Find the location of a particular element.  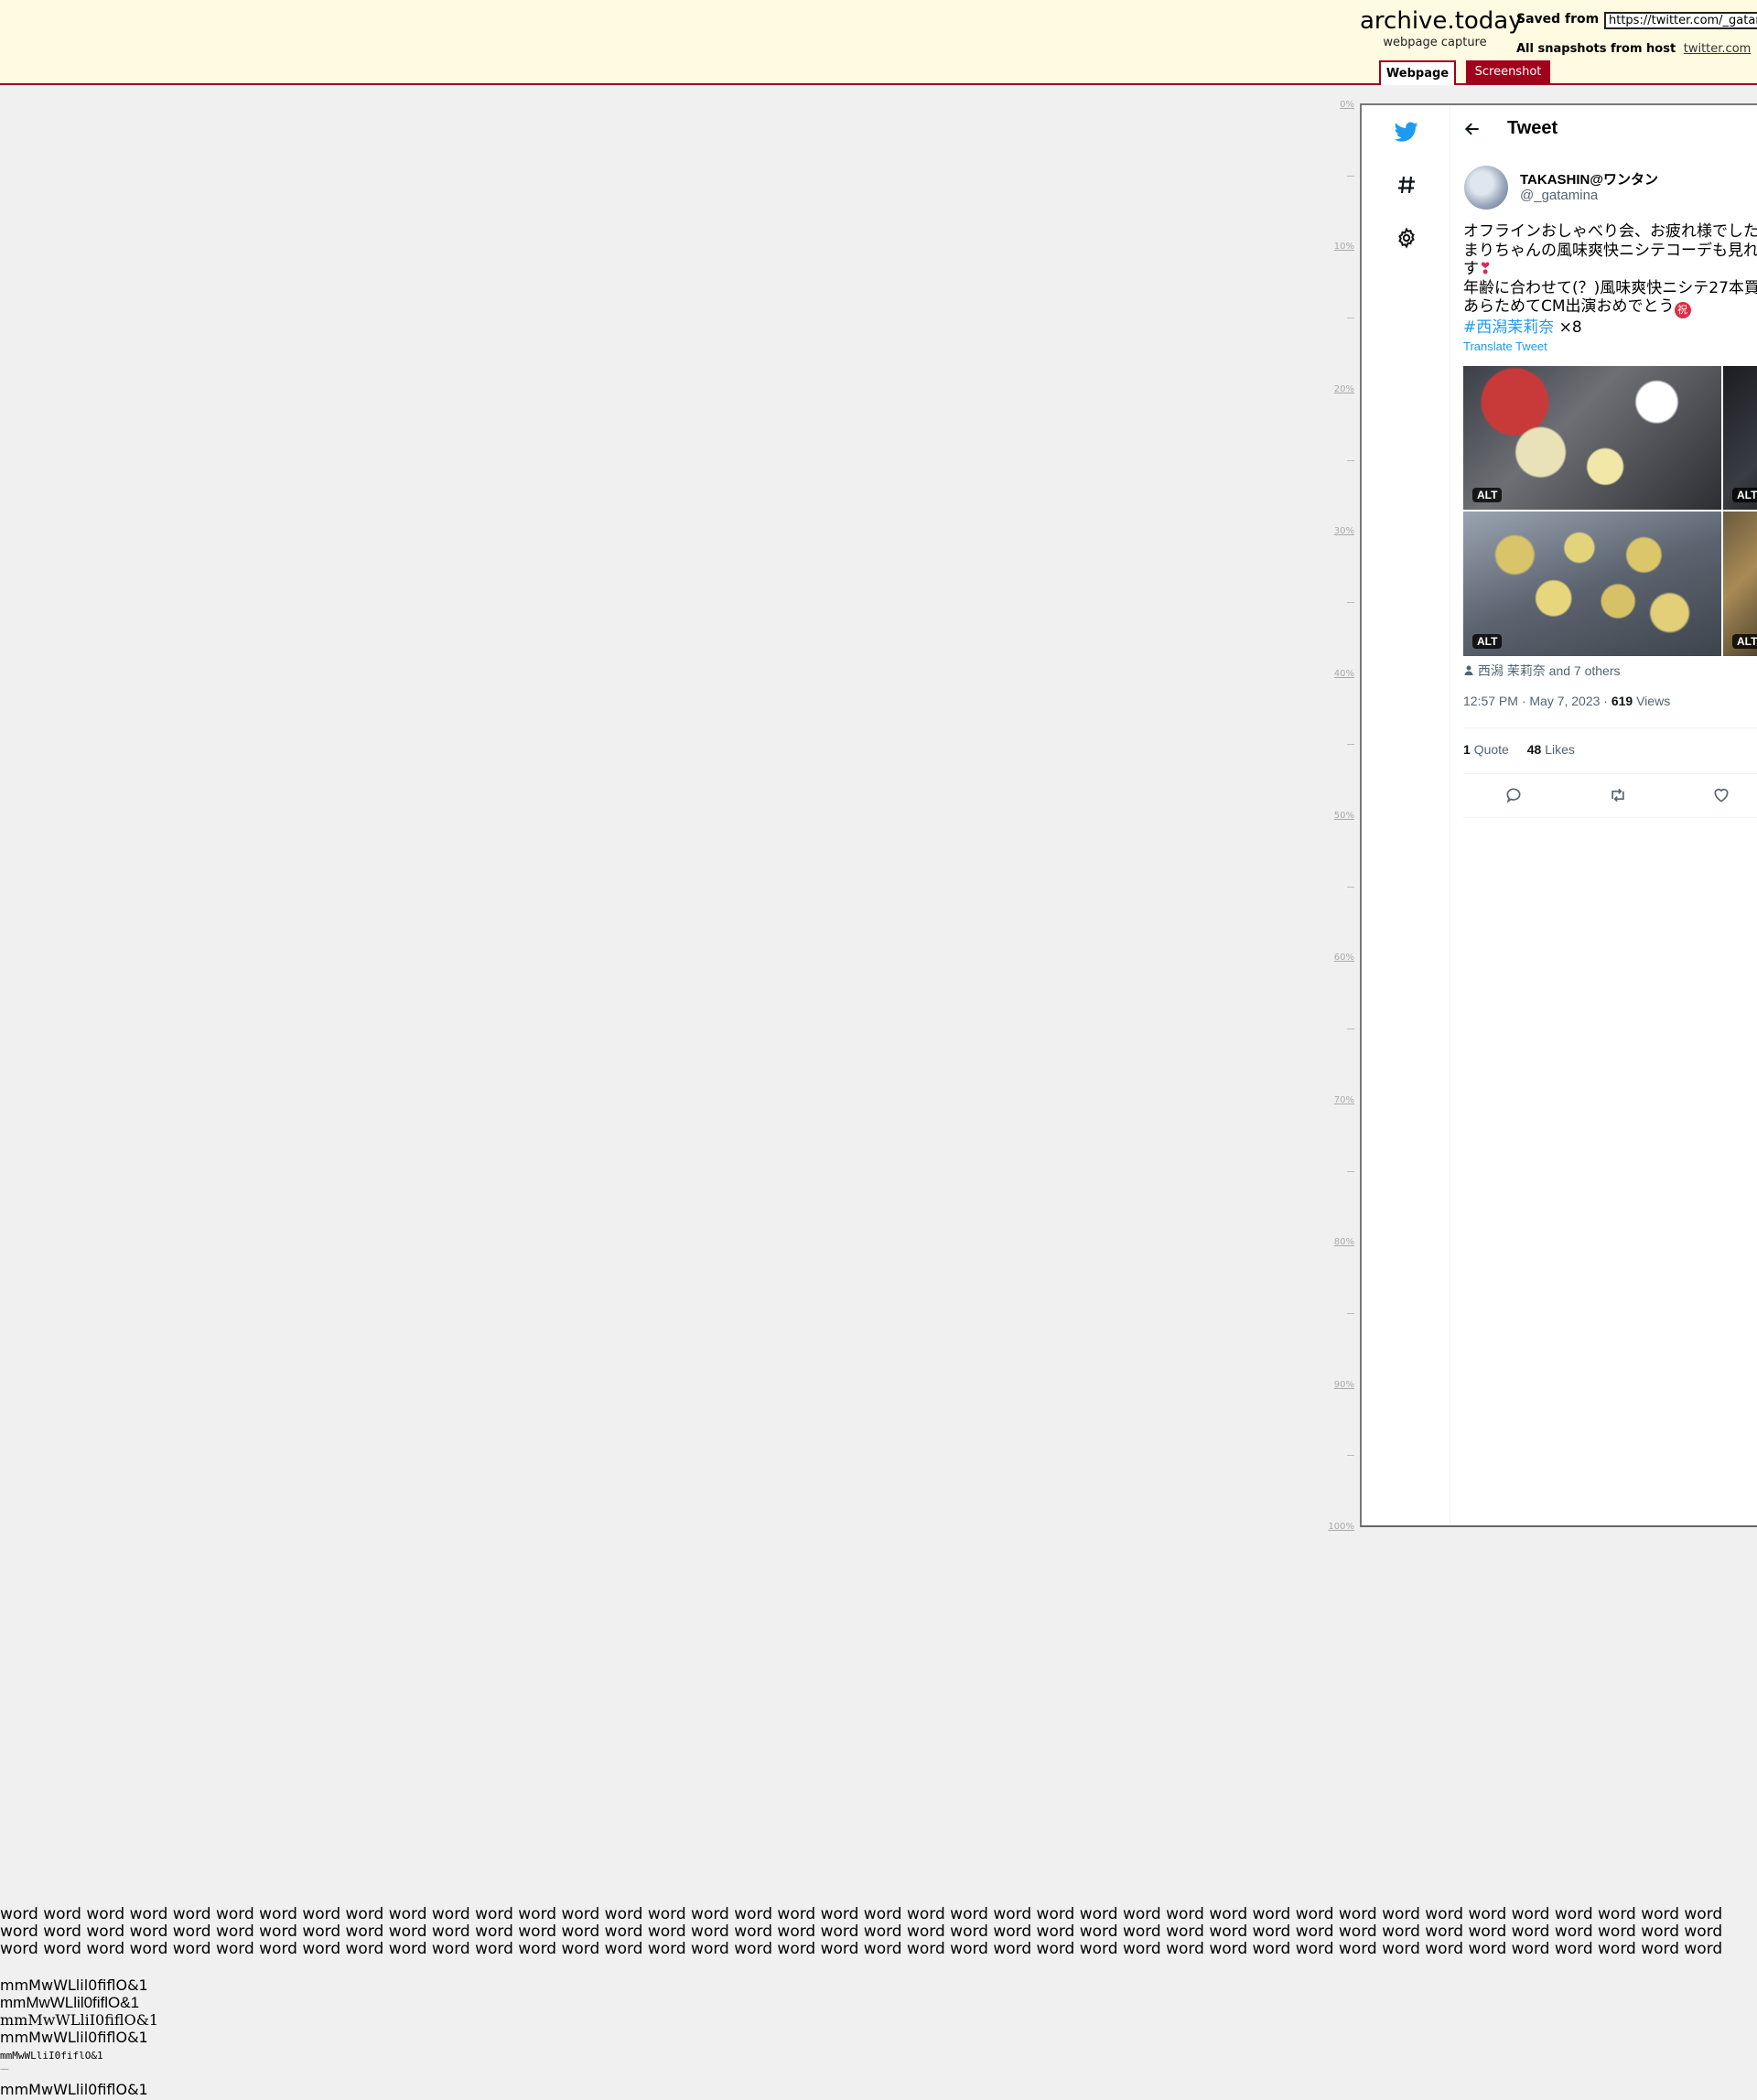

ruler-label: 90% is located at coordinates (1326, 1385).